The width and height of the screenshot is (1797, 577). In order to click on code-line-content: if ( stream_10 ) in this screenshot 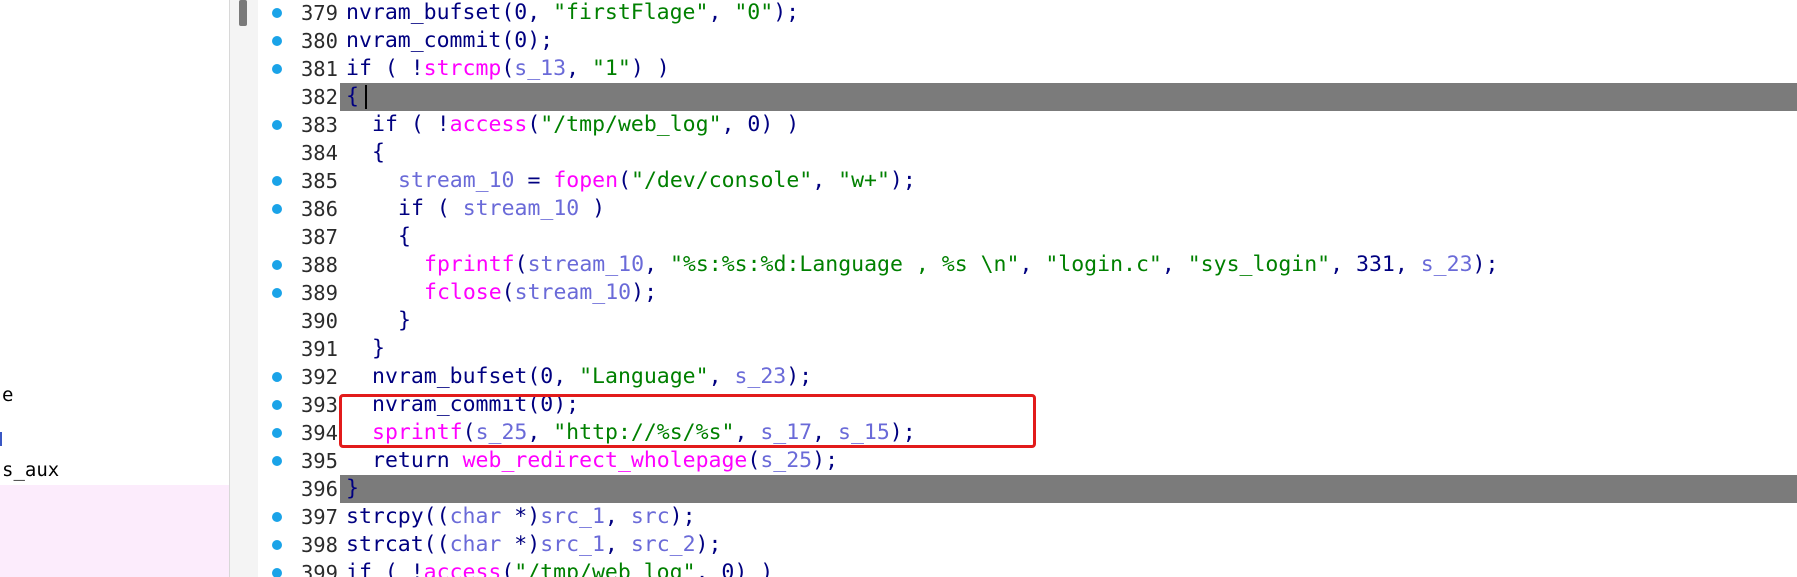, I will do `click(1068, 209)`.